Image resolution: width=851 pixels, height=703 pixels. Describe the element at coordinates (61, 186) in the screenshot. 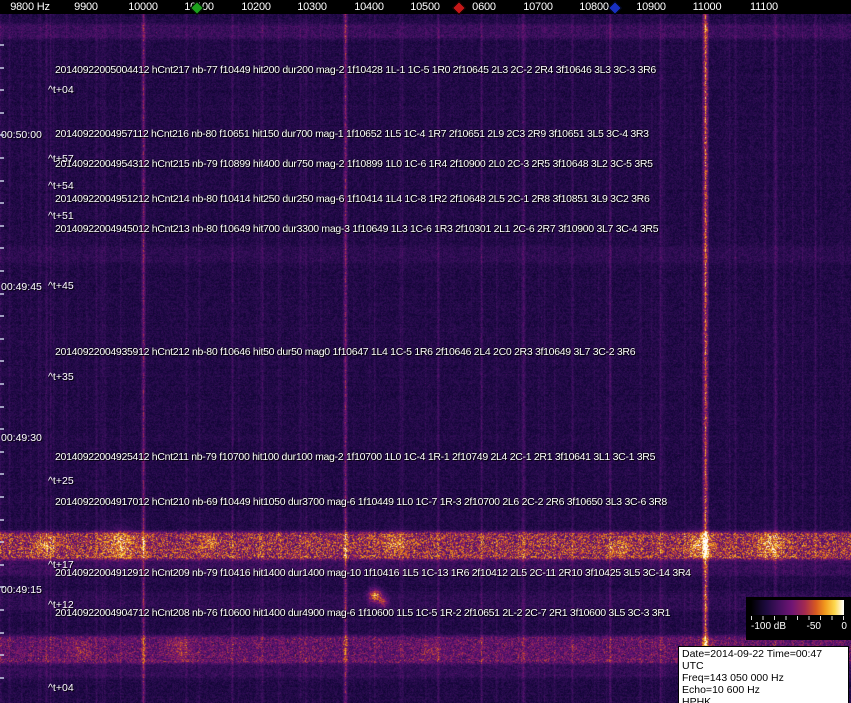

I see `echo-time-offset-mark: ^t+54` at that location.